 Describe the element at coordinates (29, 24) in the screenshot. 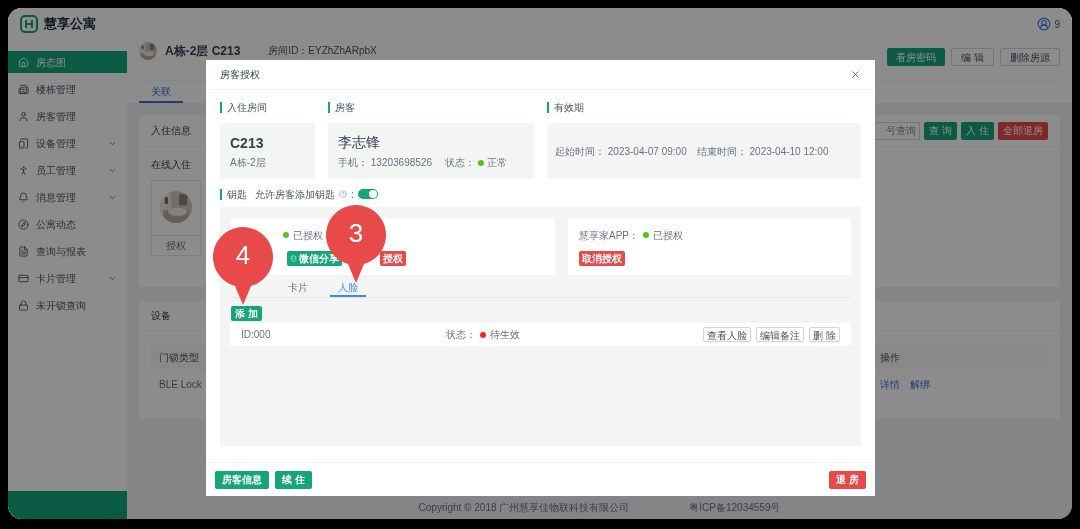

I see `logo-icon` at that location.